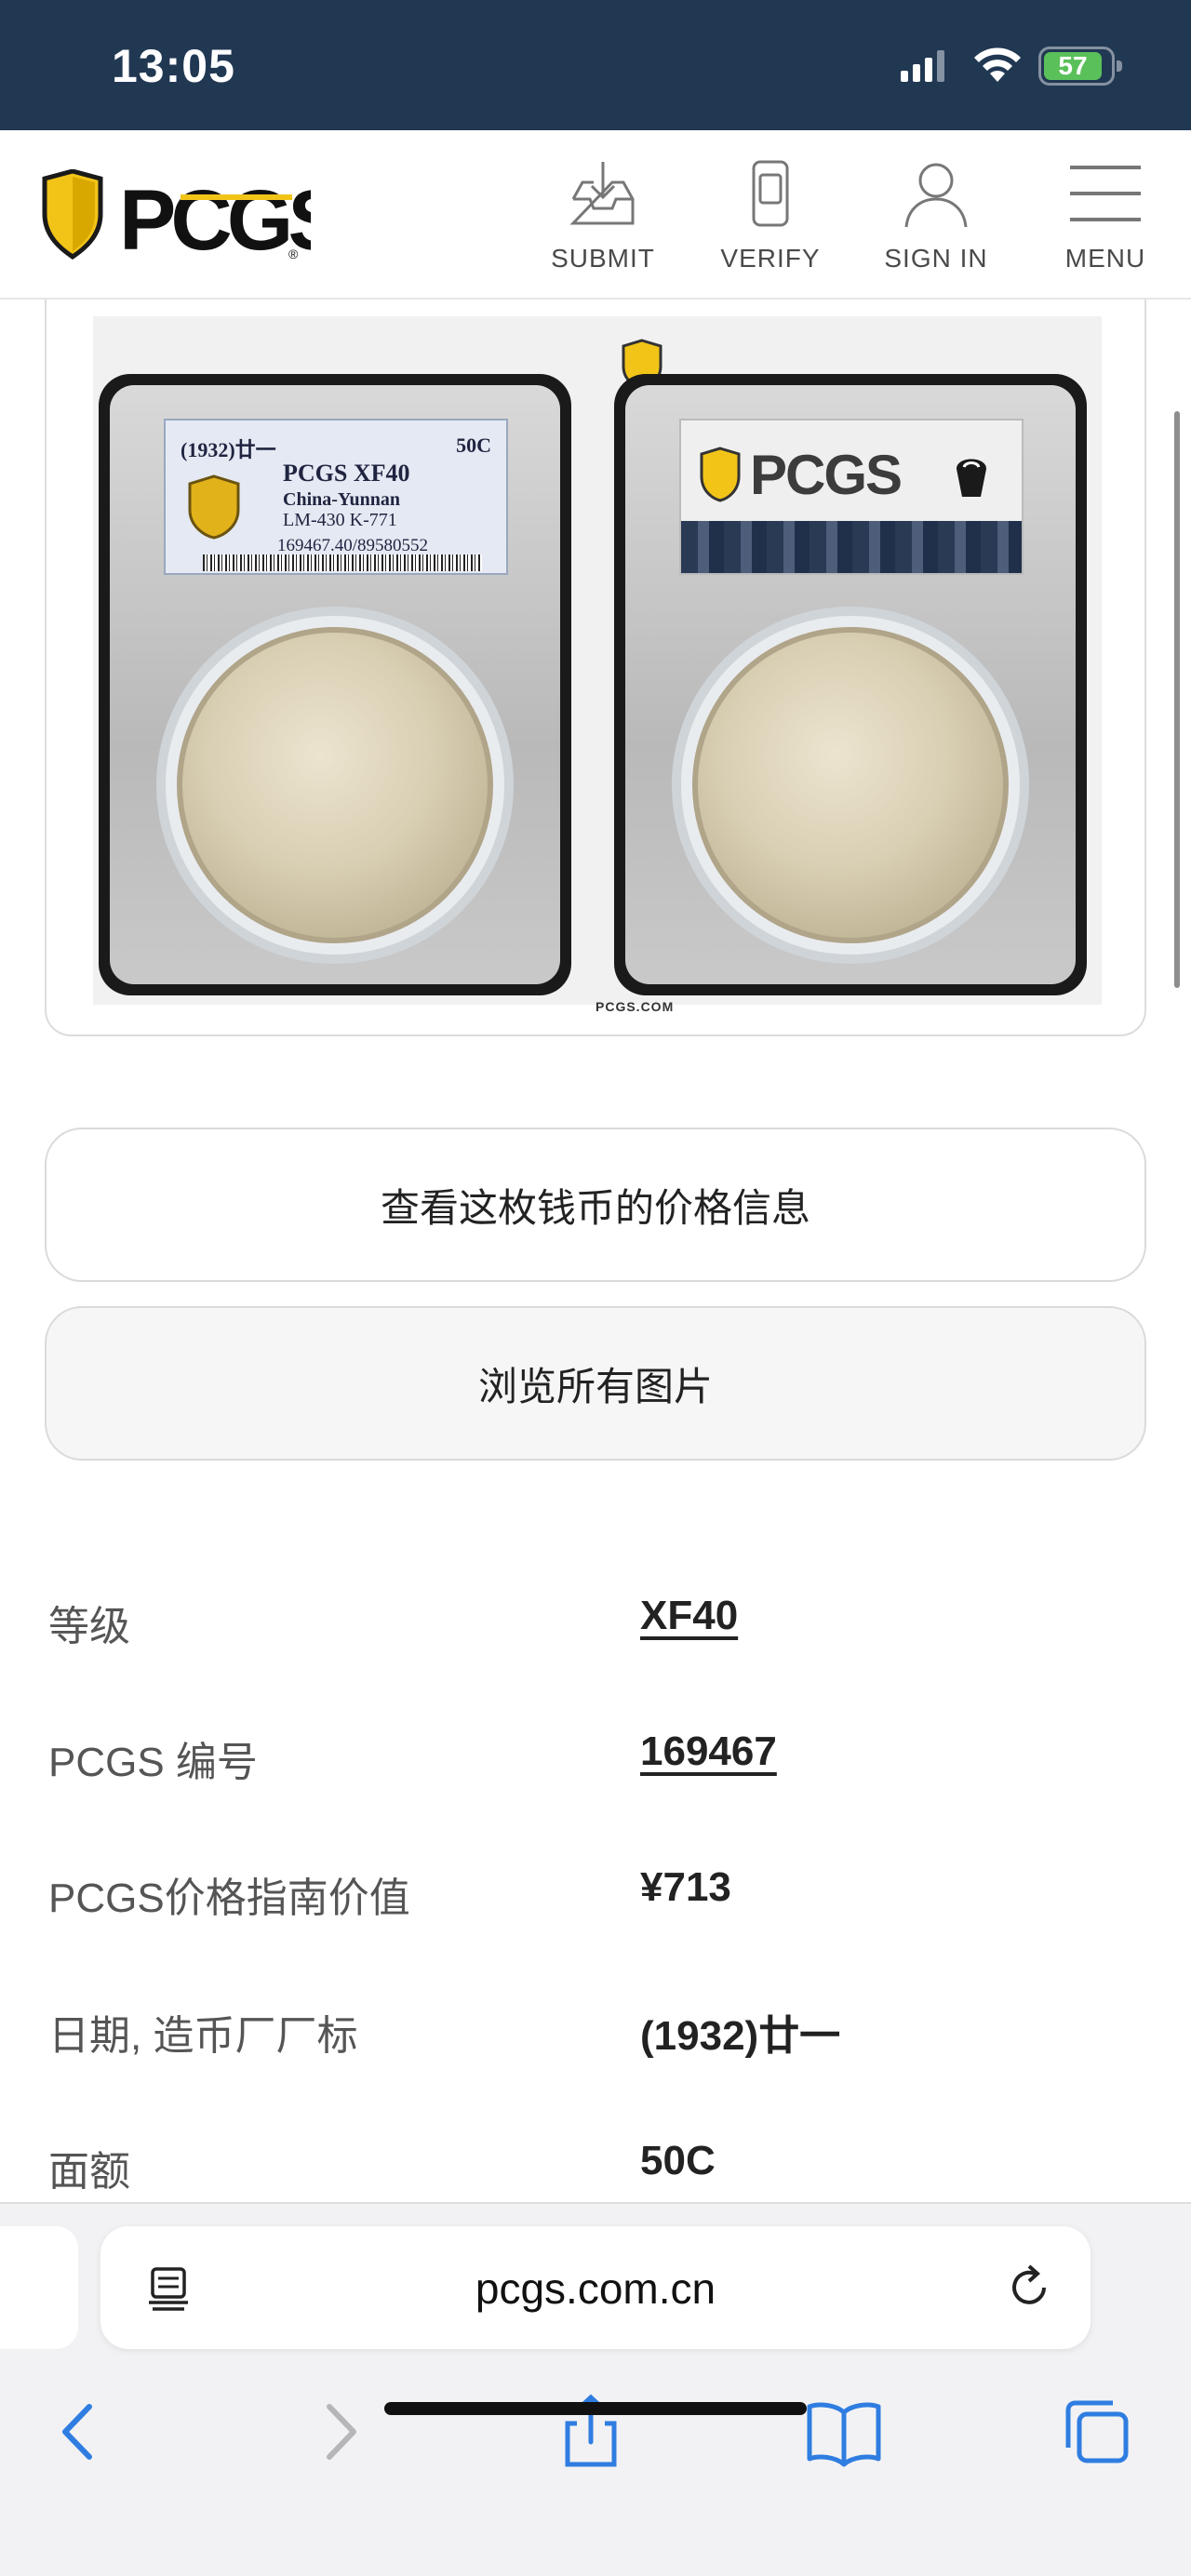 This screenshot has height=2576, width=1191. I want to click on detail-row-grade: 等级 XF40, so click(597, 1617).